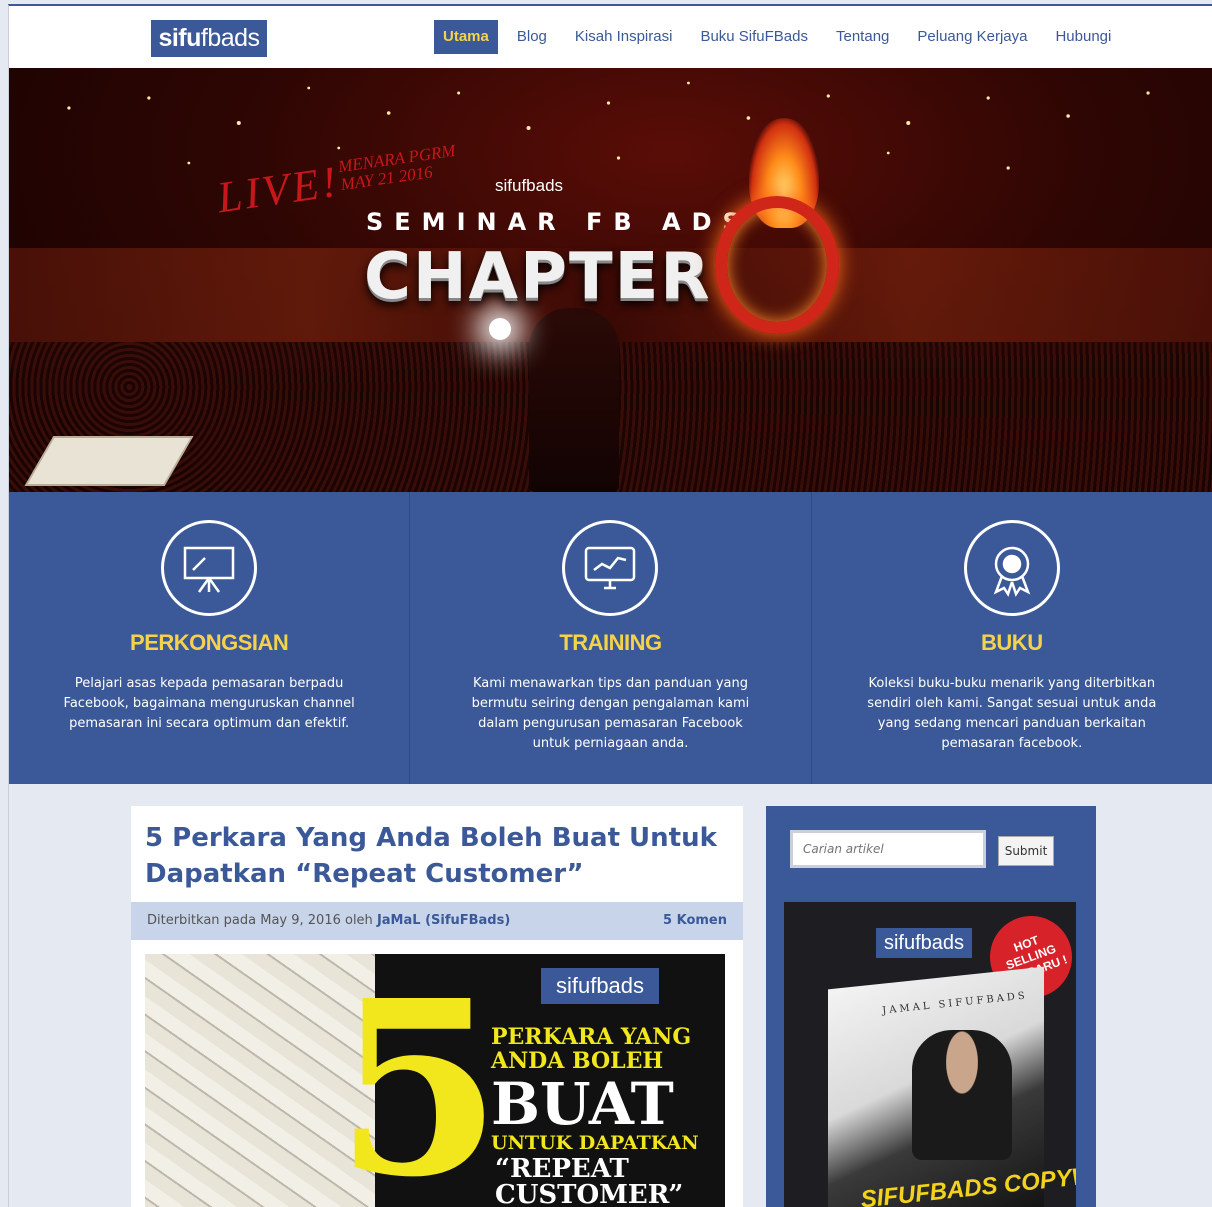 The height and width of the screenshot is (1207, 1212). I want to click on author-photo, so click(962, 1095).